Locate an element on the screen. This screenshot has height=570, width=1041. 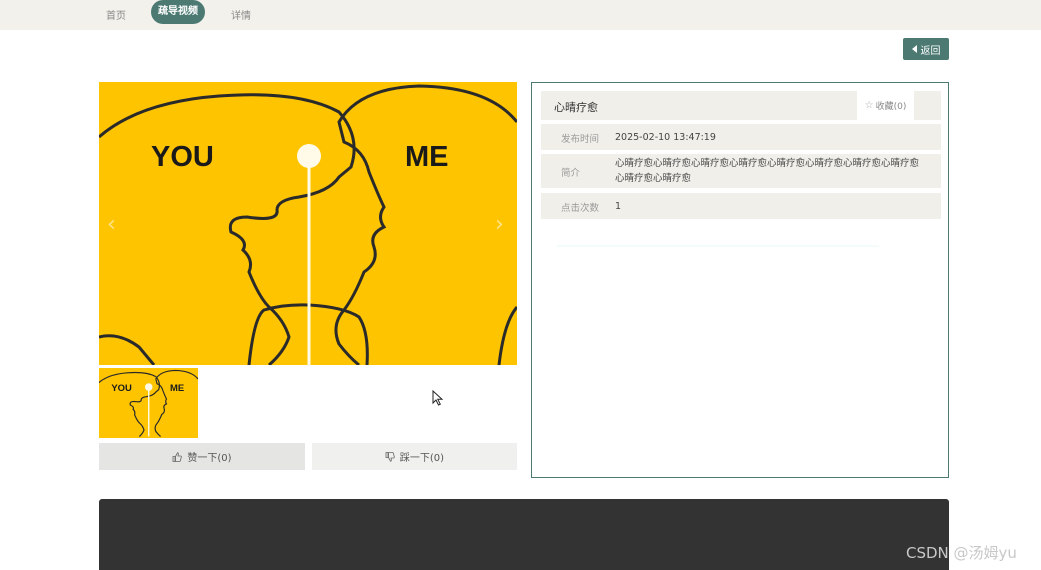
footer is located at coordinates (524, 534).